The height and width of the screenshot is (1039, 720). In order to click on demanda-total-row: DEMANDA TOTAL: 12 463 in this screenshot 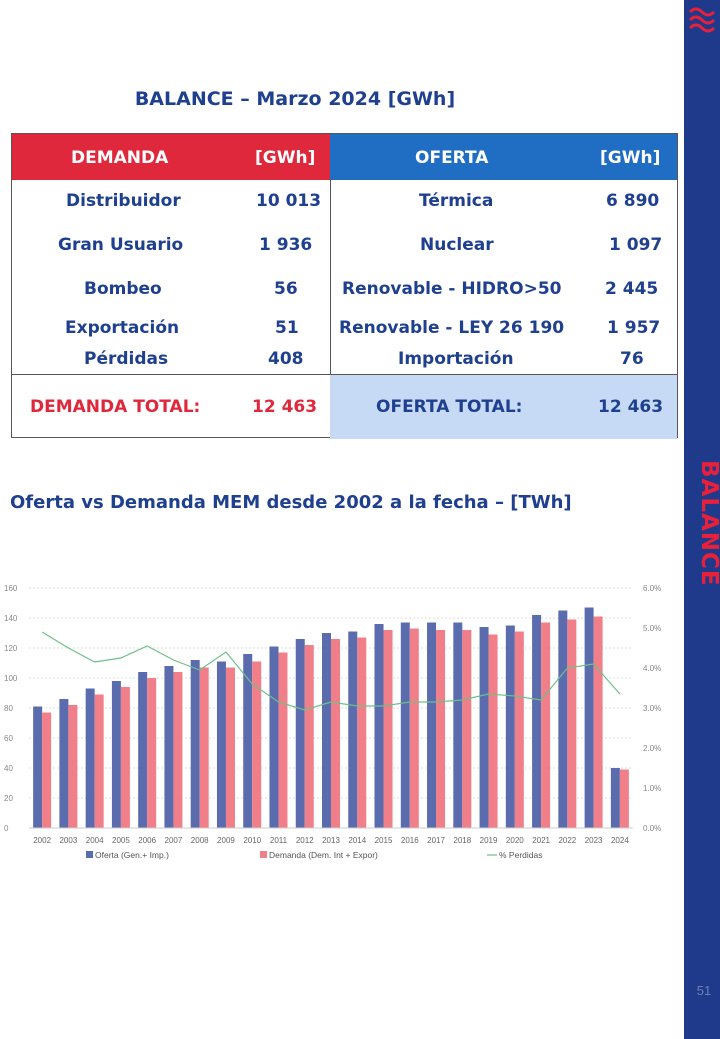, I will do `click(171, 406)`.